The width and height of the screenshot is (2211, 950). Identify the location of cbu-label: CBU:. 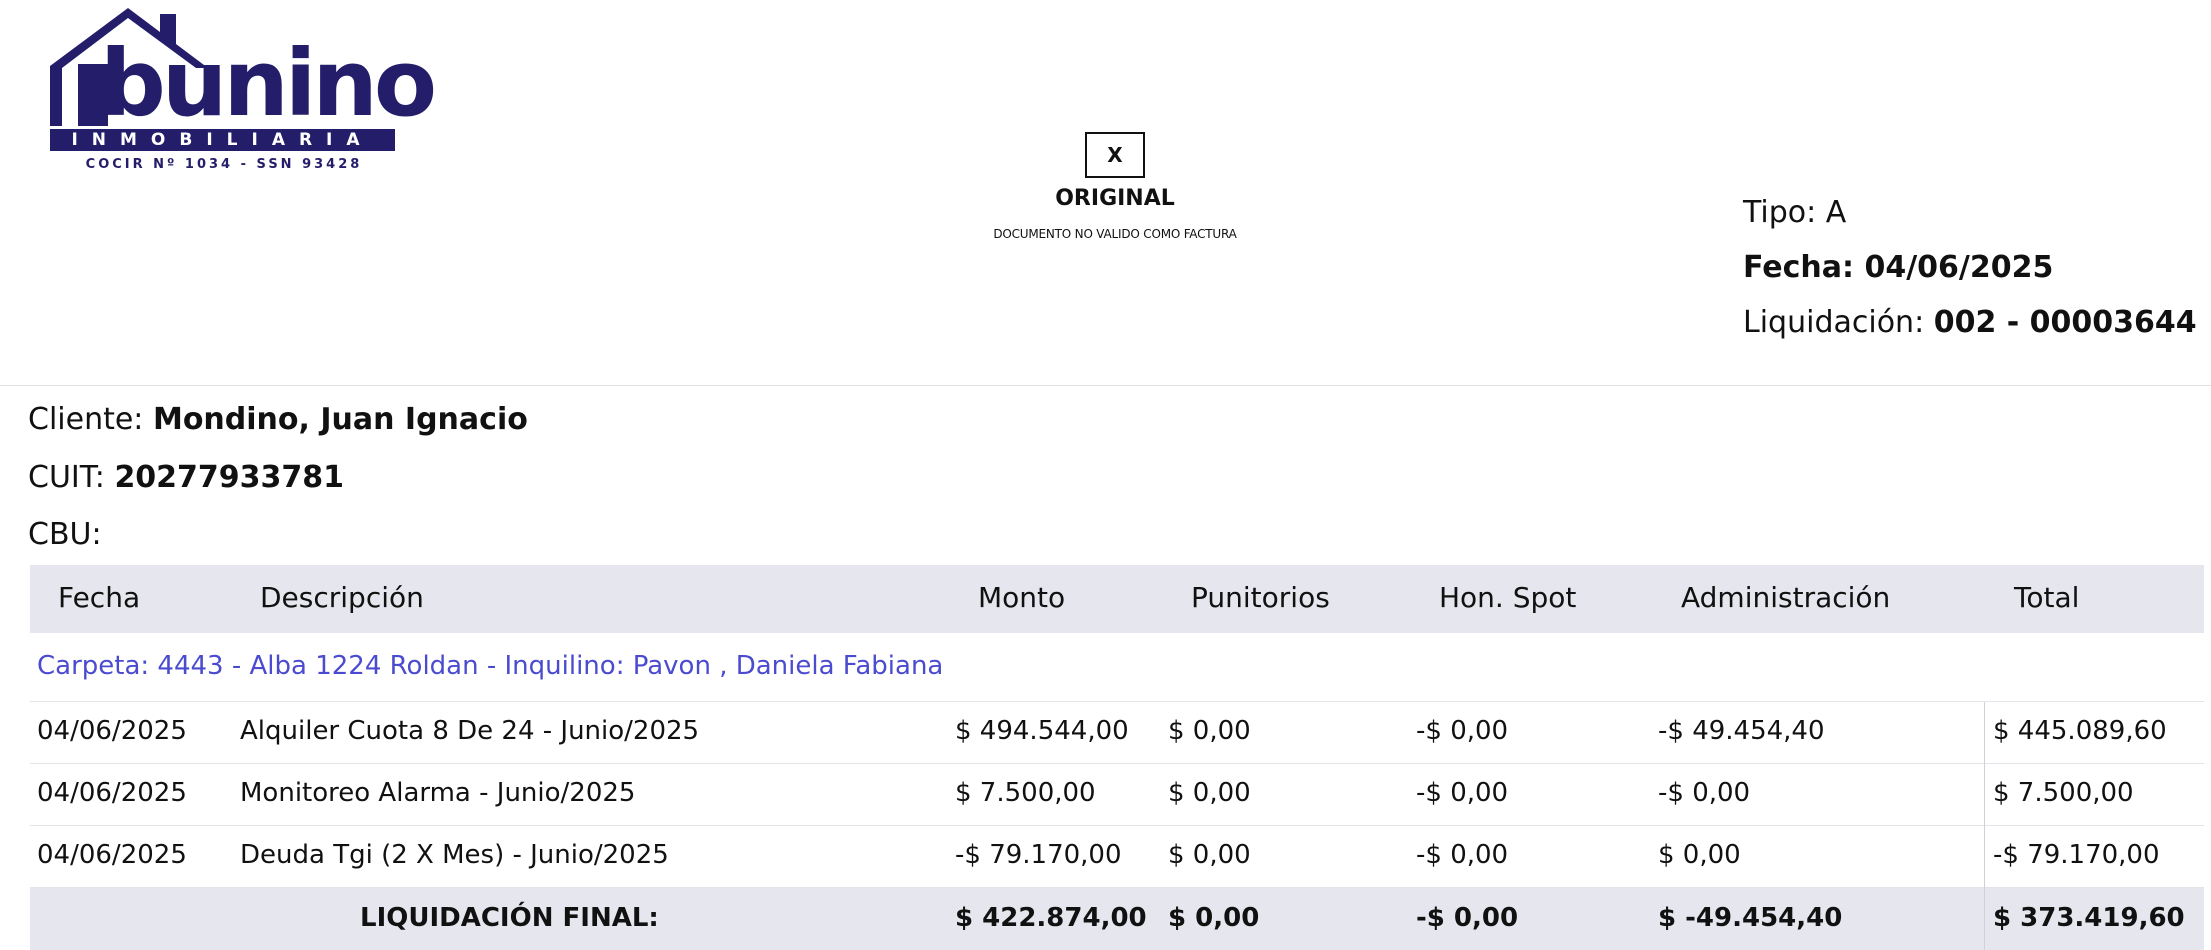
(65, 534).